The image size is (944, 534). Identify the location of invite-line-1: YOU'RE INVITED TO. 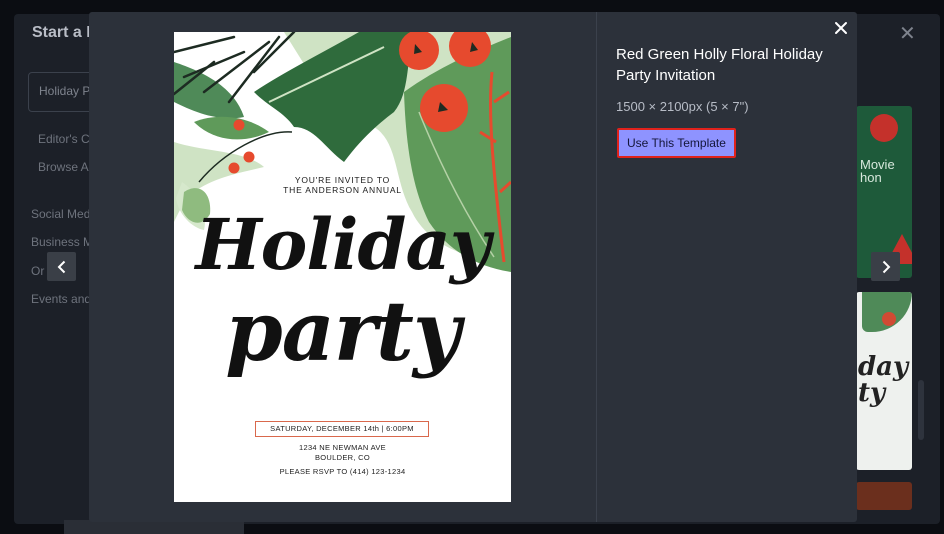
(342, 180).